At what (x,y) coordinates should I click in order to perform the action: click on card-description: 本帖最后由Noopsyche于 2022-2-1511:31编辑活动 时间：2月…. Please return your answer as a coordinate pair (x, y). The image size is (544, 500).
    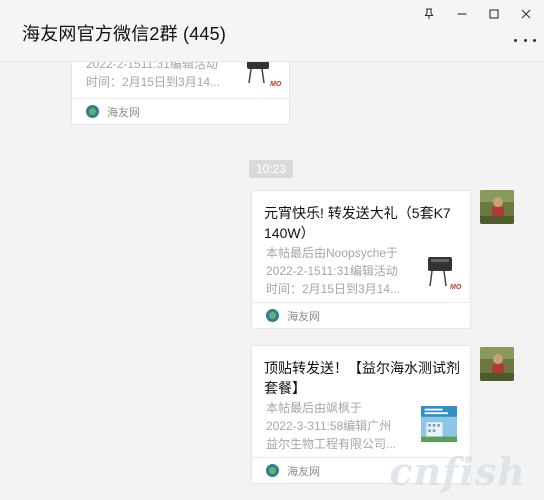
    Looking at the image, I should click on (333, 271).